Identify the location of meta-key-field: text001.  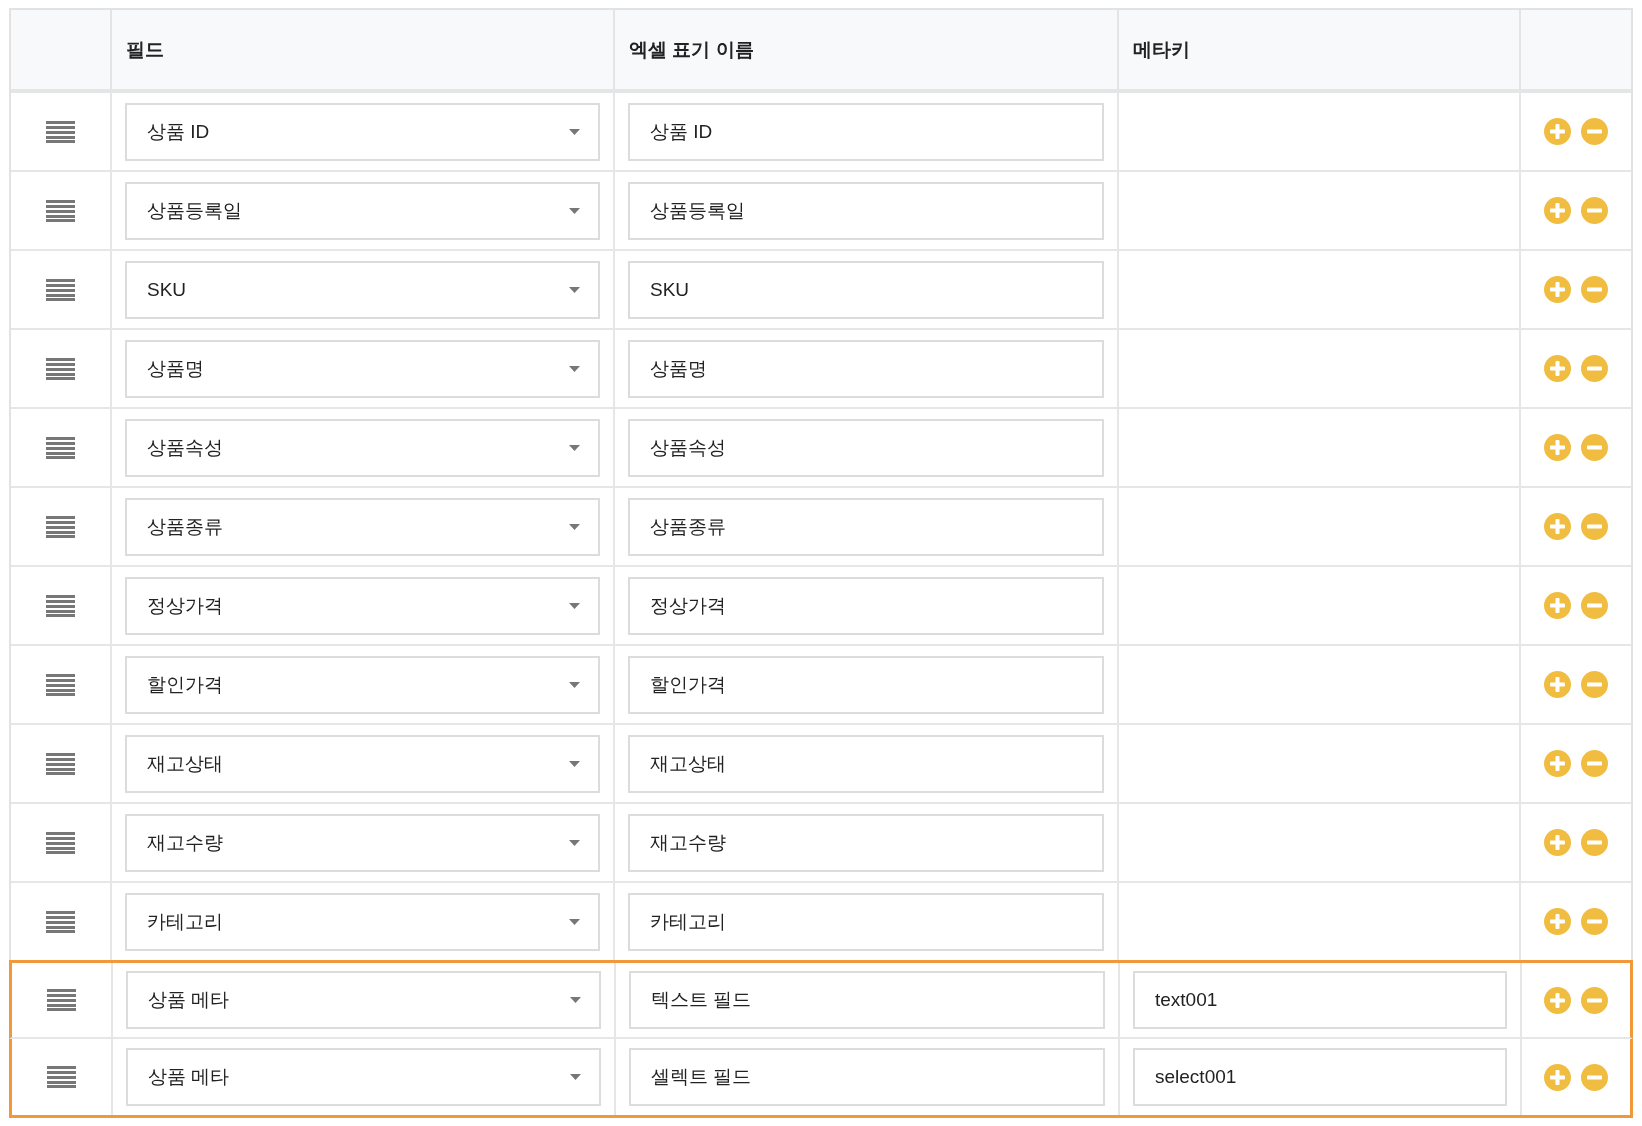
(1320, 1000).